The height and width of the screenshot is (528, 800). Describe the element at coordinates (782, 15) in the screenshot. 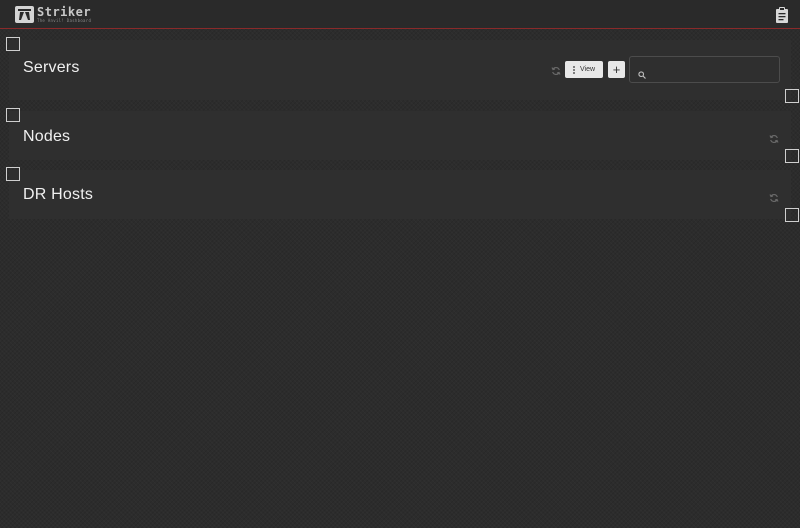

I see `clipboard-icon` at that location.